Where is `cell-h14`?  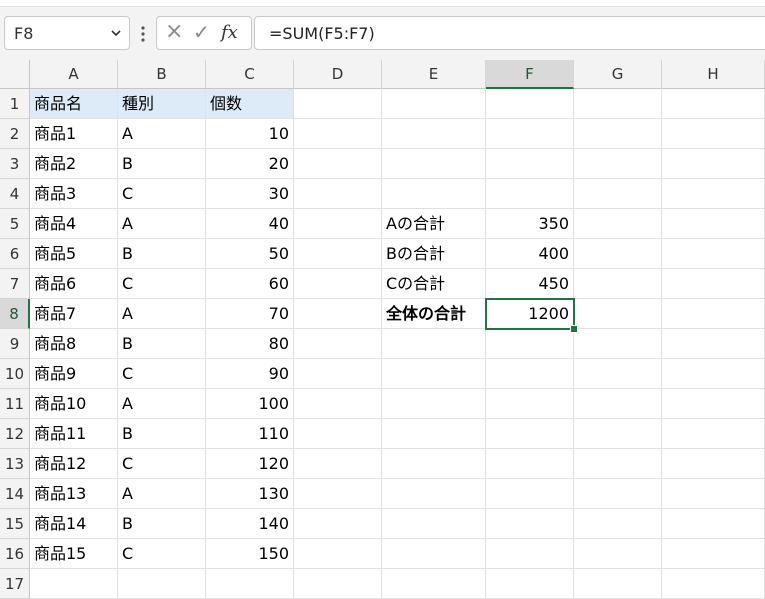 cell-h14 is located at coordinates (713, 494).